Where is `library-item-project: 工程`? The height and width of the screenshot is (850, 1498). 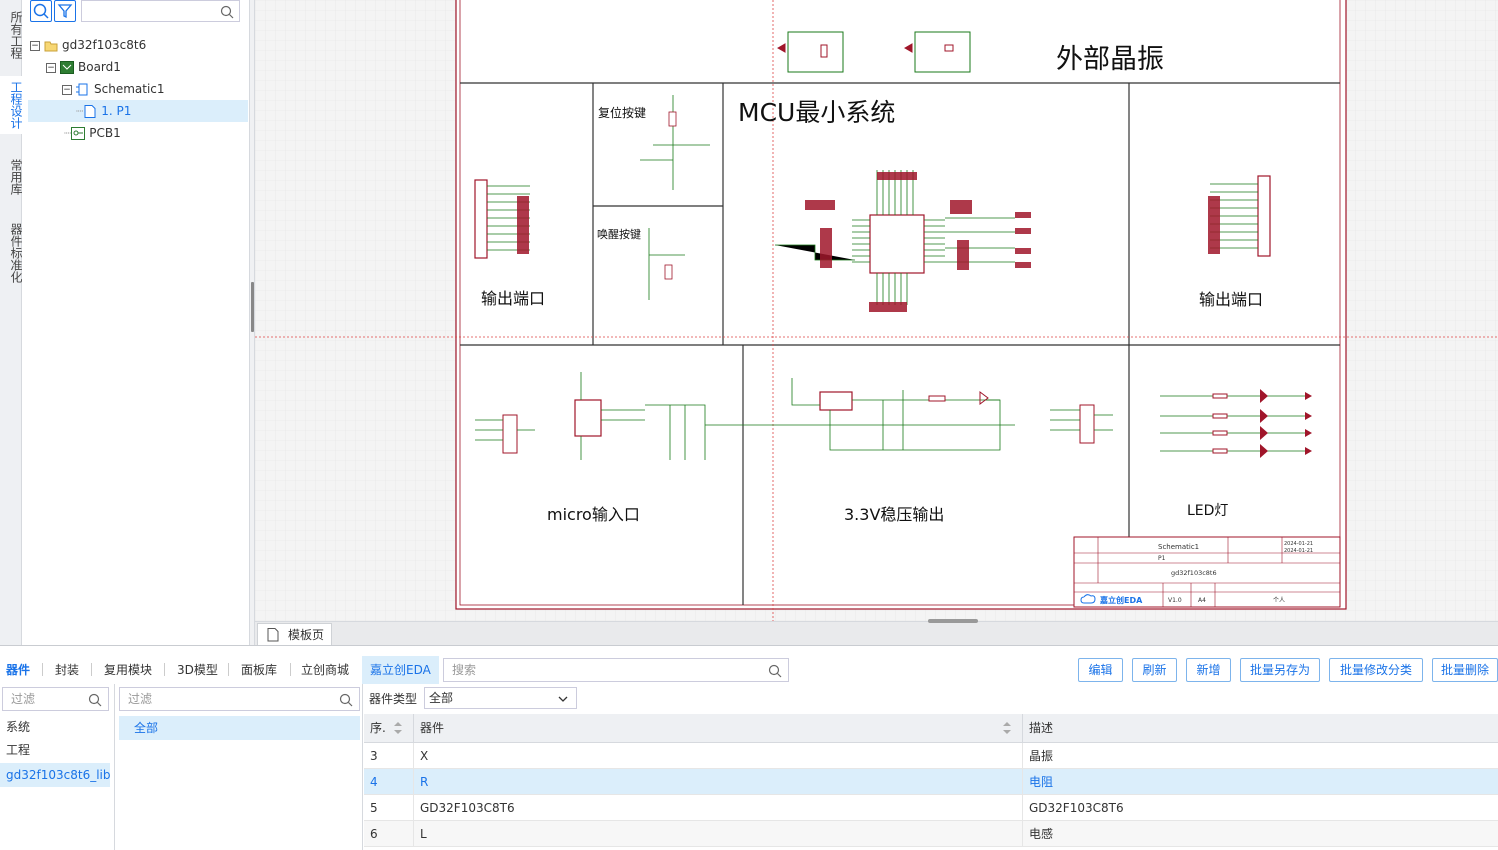
library-item-project: 工程 is located at coordinates (55, 750).